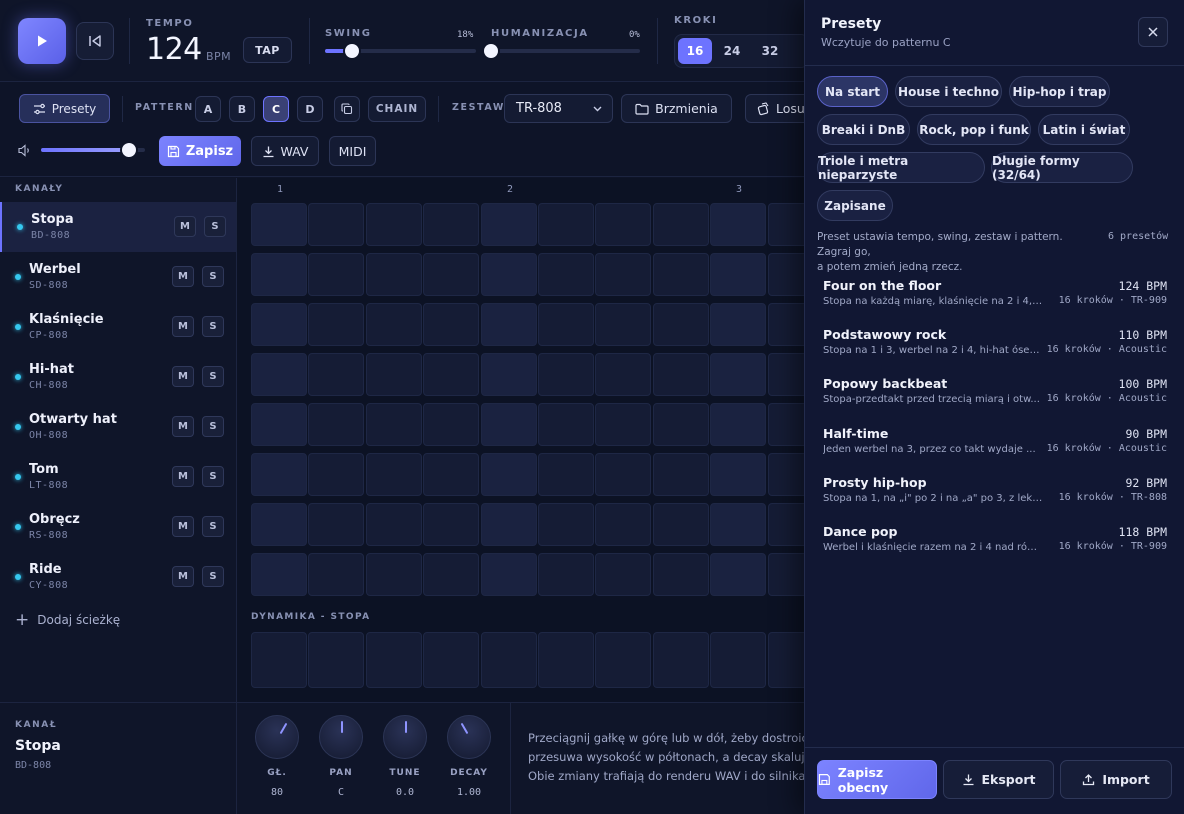 The image size is (1184, 814). I want to click on category-chip: Długie formy (32/64), so click(1062, 167).